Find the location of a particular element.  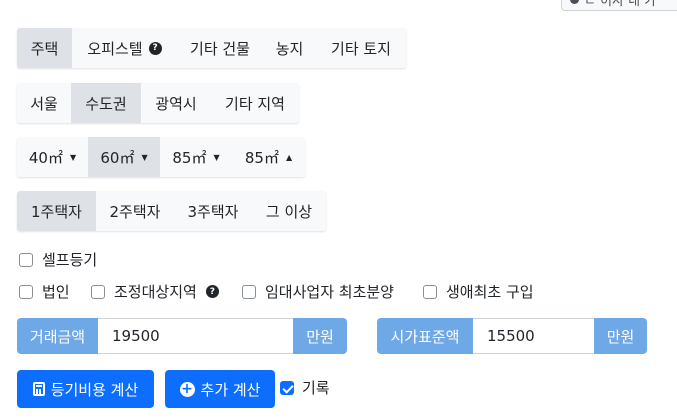

region-capital-area-label: 수도권 is located at coordinates (106, 103).